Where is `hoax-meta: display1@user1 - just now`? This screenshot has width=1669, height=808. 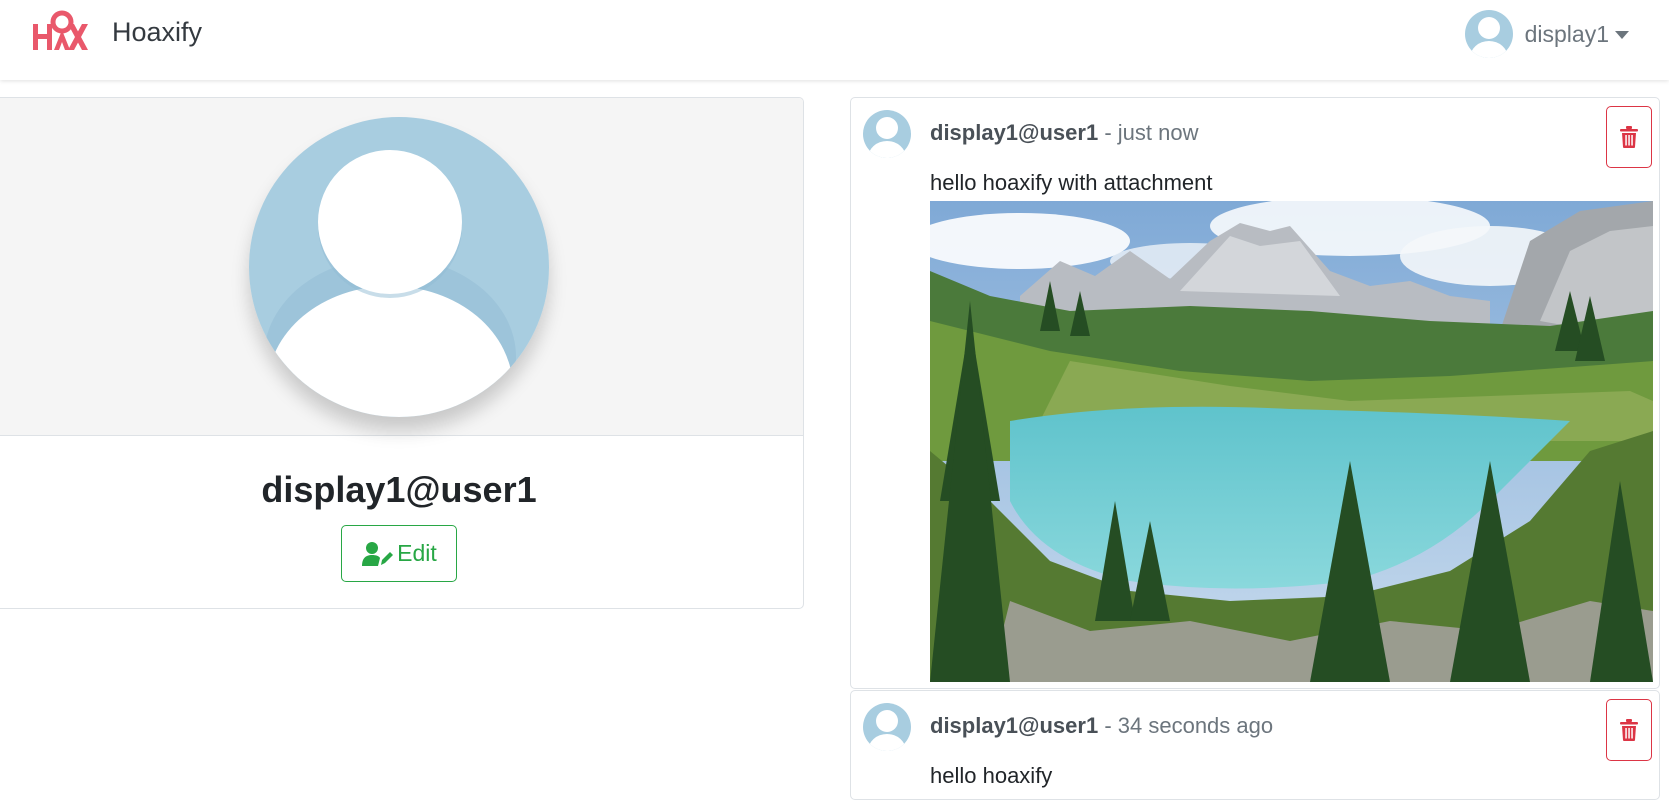
hoax-meta: display1@user1 - just now is located at coordinates (1064, 133).